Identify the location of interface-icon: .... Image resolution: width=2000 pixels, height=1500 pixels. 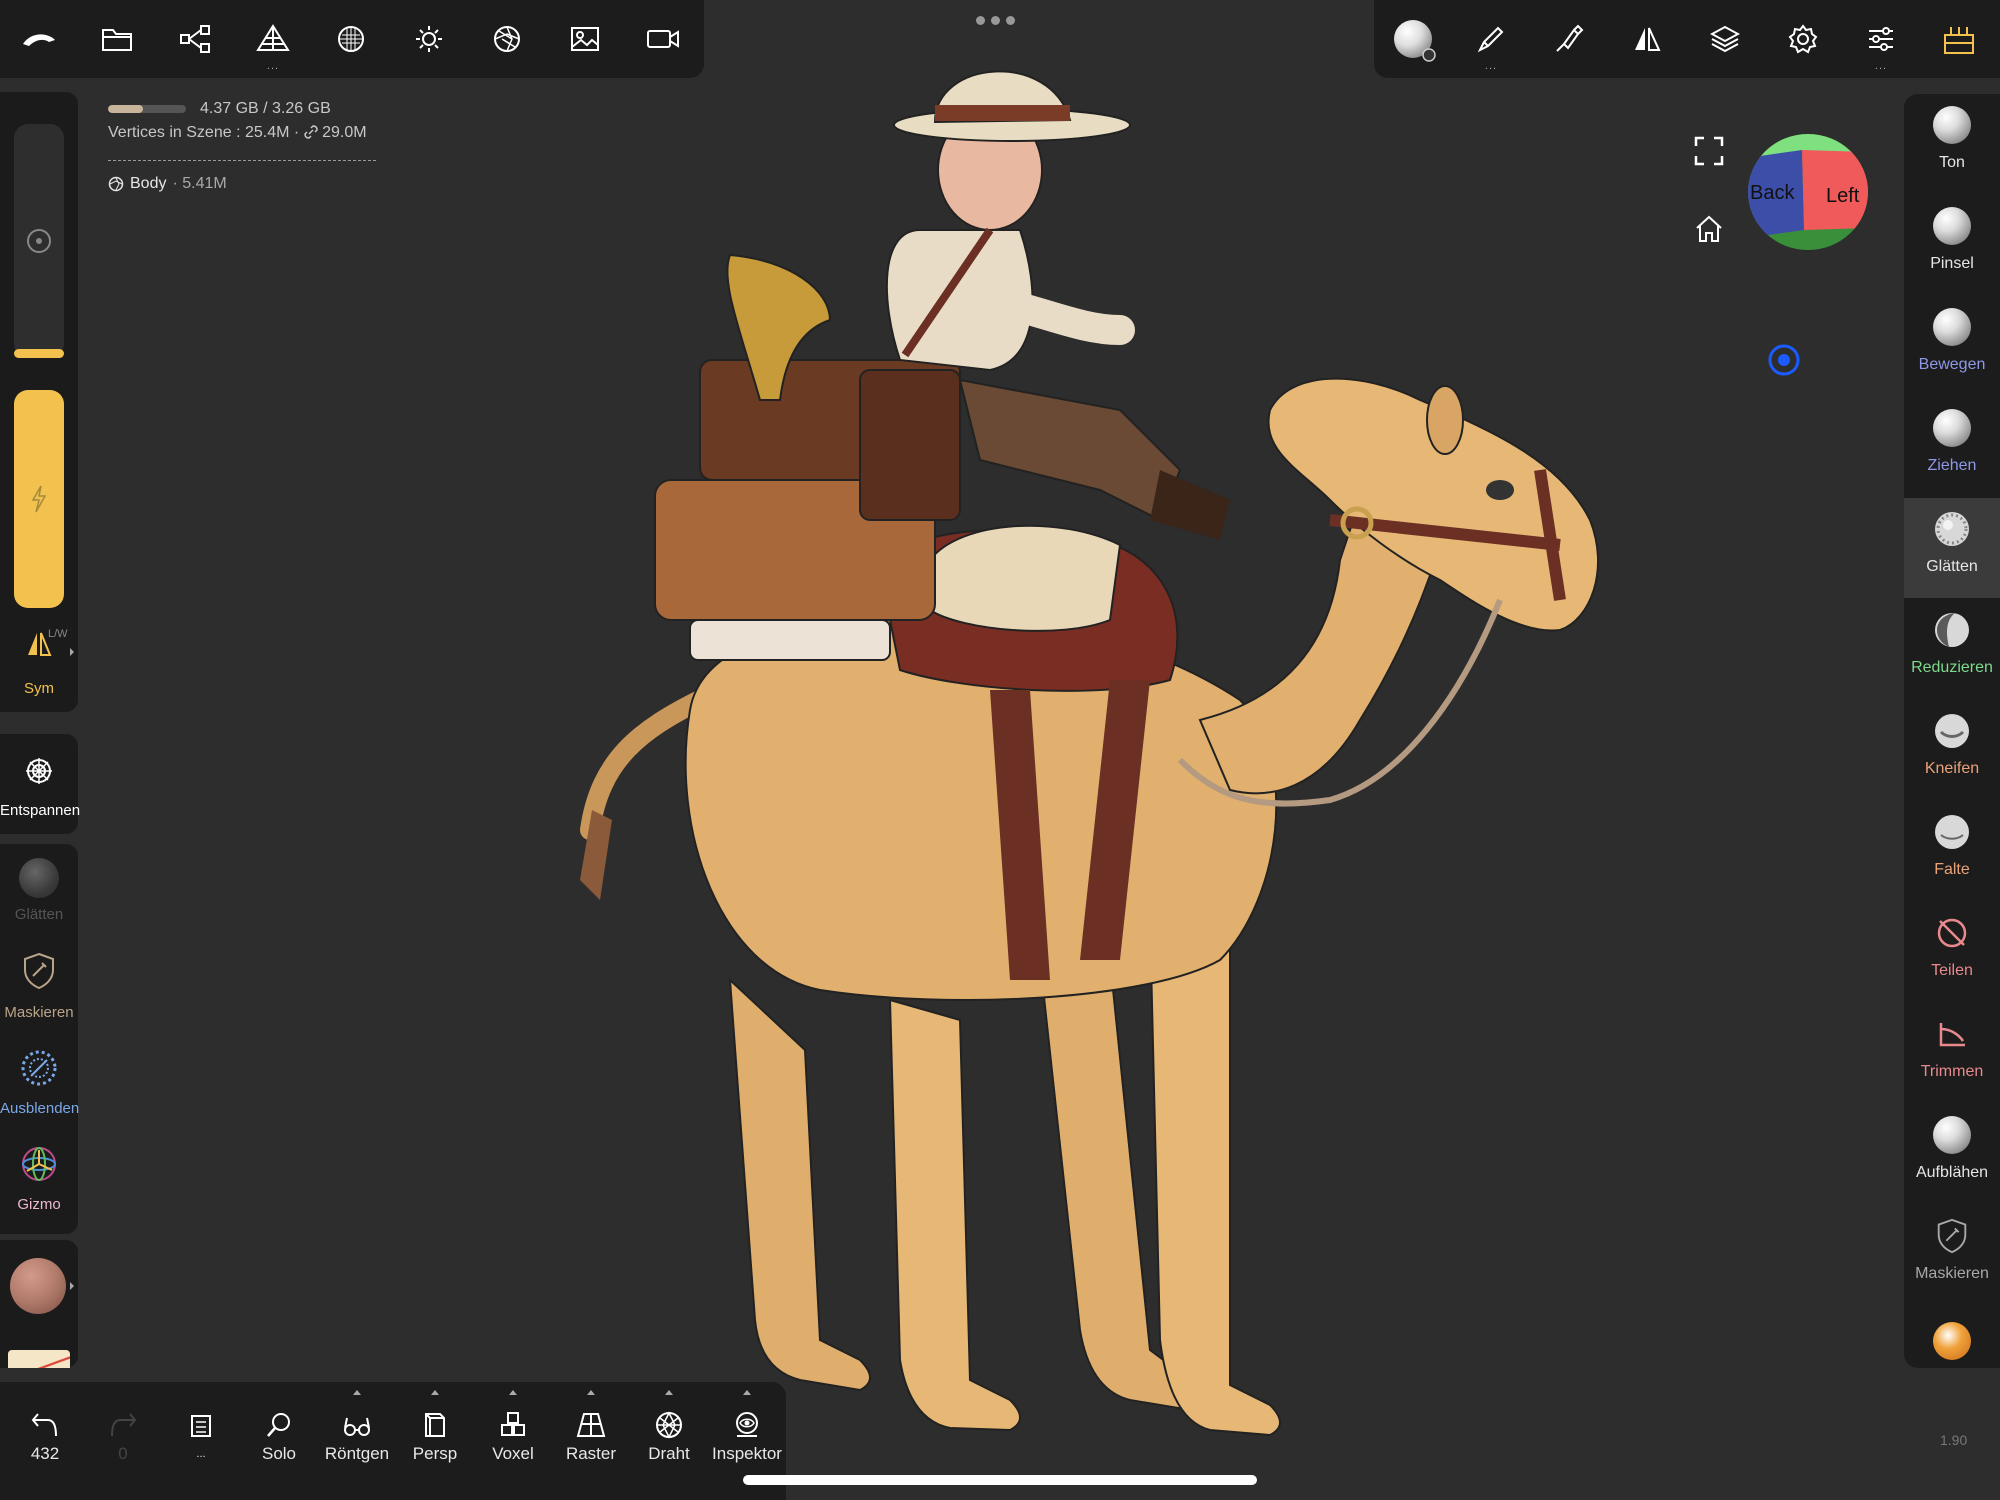
(1881, 39).